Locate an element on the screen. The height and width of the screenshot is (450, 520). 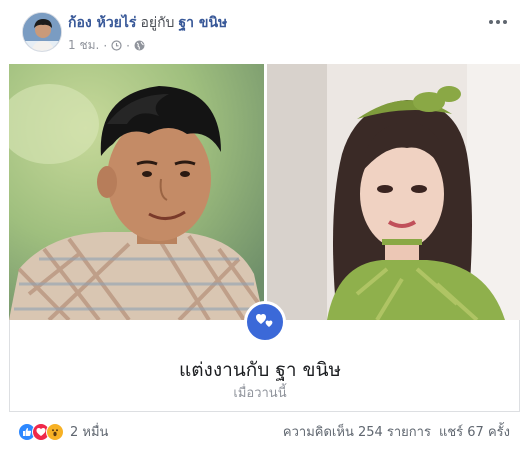
life-event-title: แต่งงานกับ ฐา ขนิษ is located at coordinates (260, 370).